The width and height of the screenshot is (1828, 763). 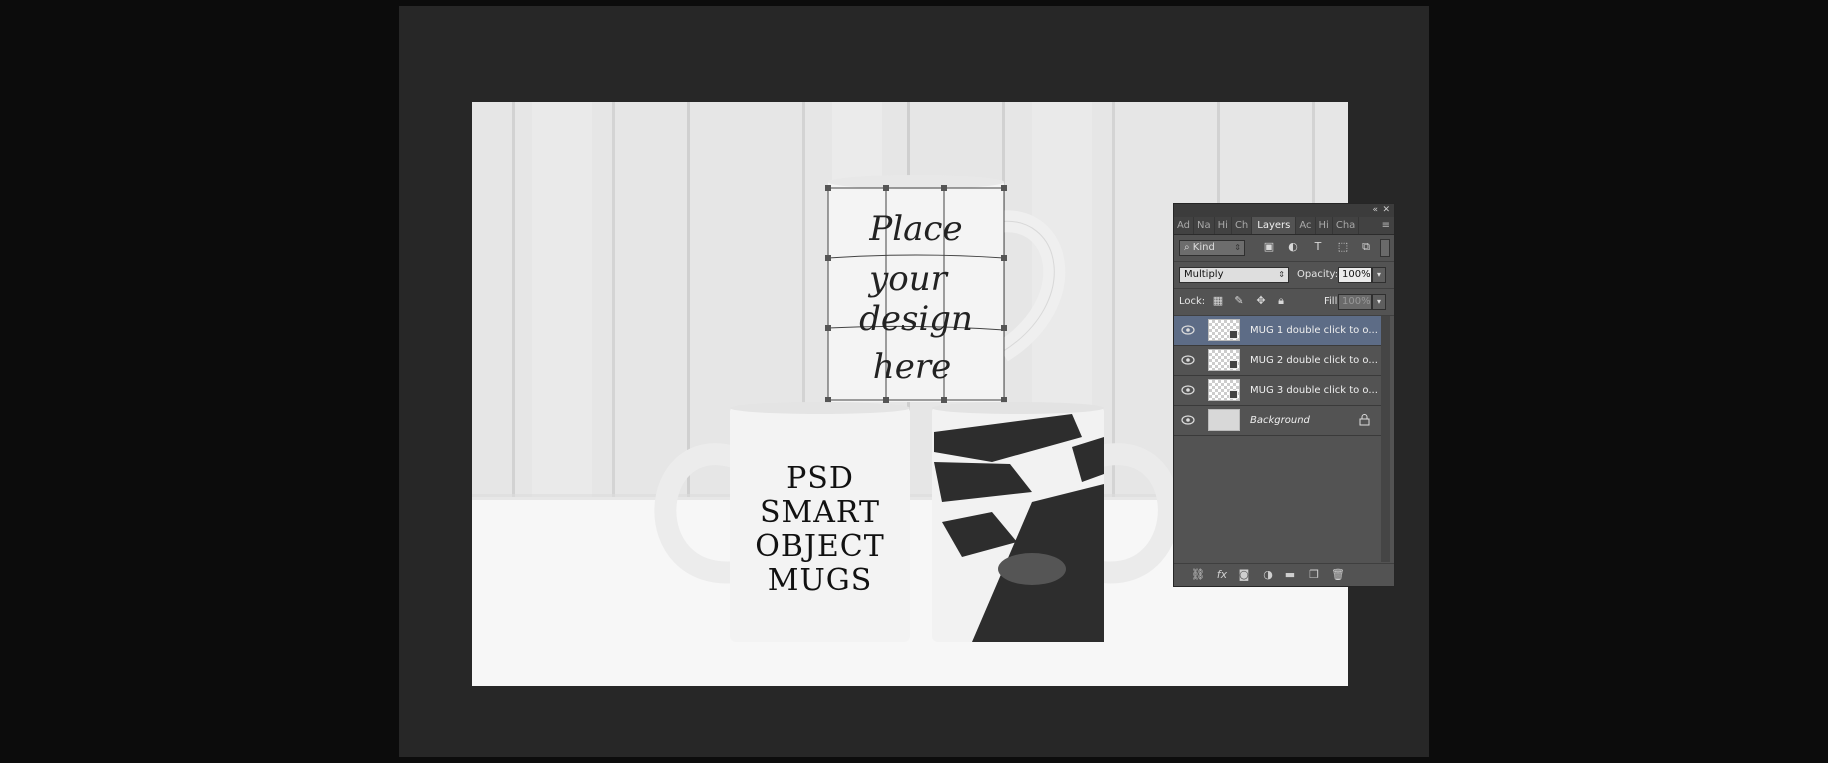 I want to click on mug-left-text-2: SMART, so click(x=820, y=512).